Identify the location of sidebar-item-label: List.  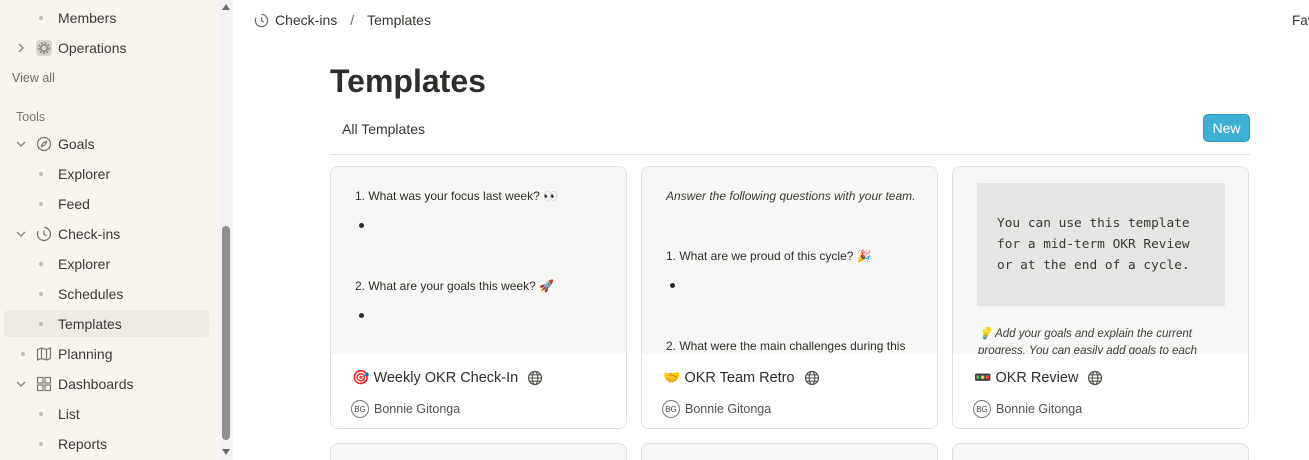
(69, 413).